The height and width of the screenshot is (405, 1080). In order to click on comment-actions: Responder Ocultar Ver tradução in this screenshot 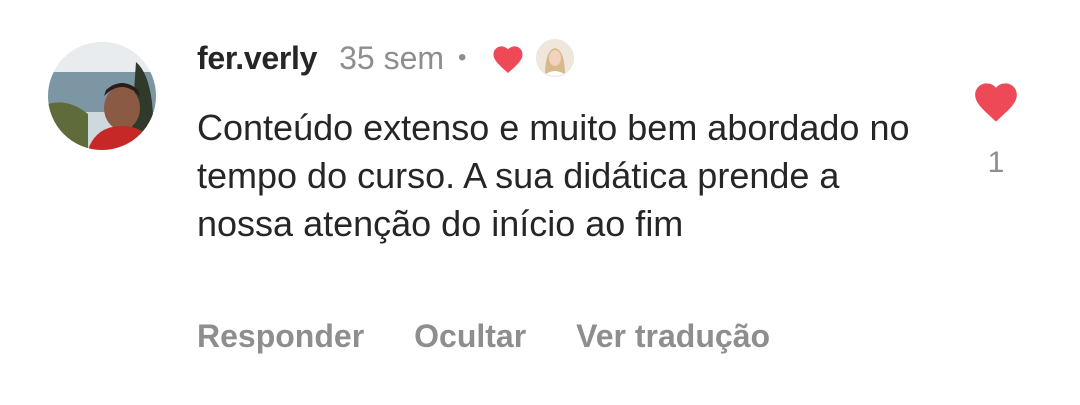, I will do `click(508, 336)`.